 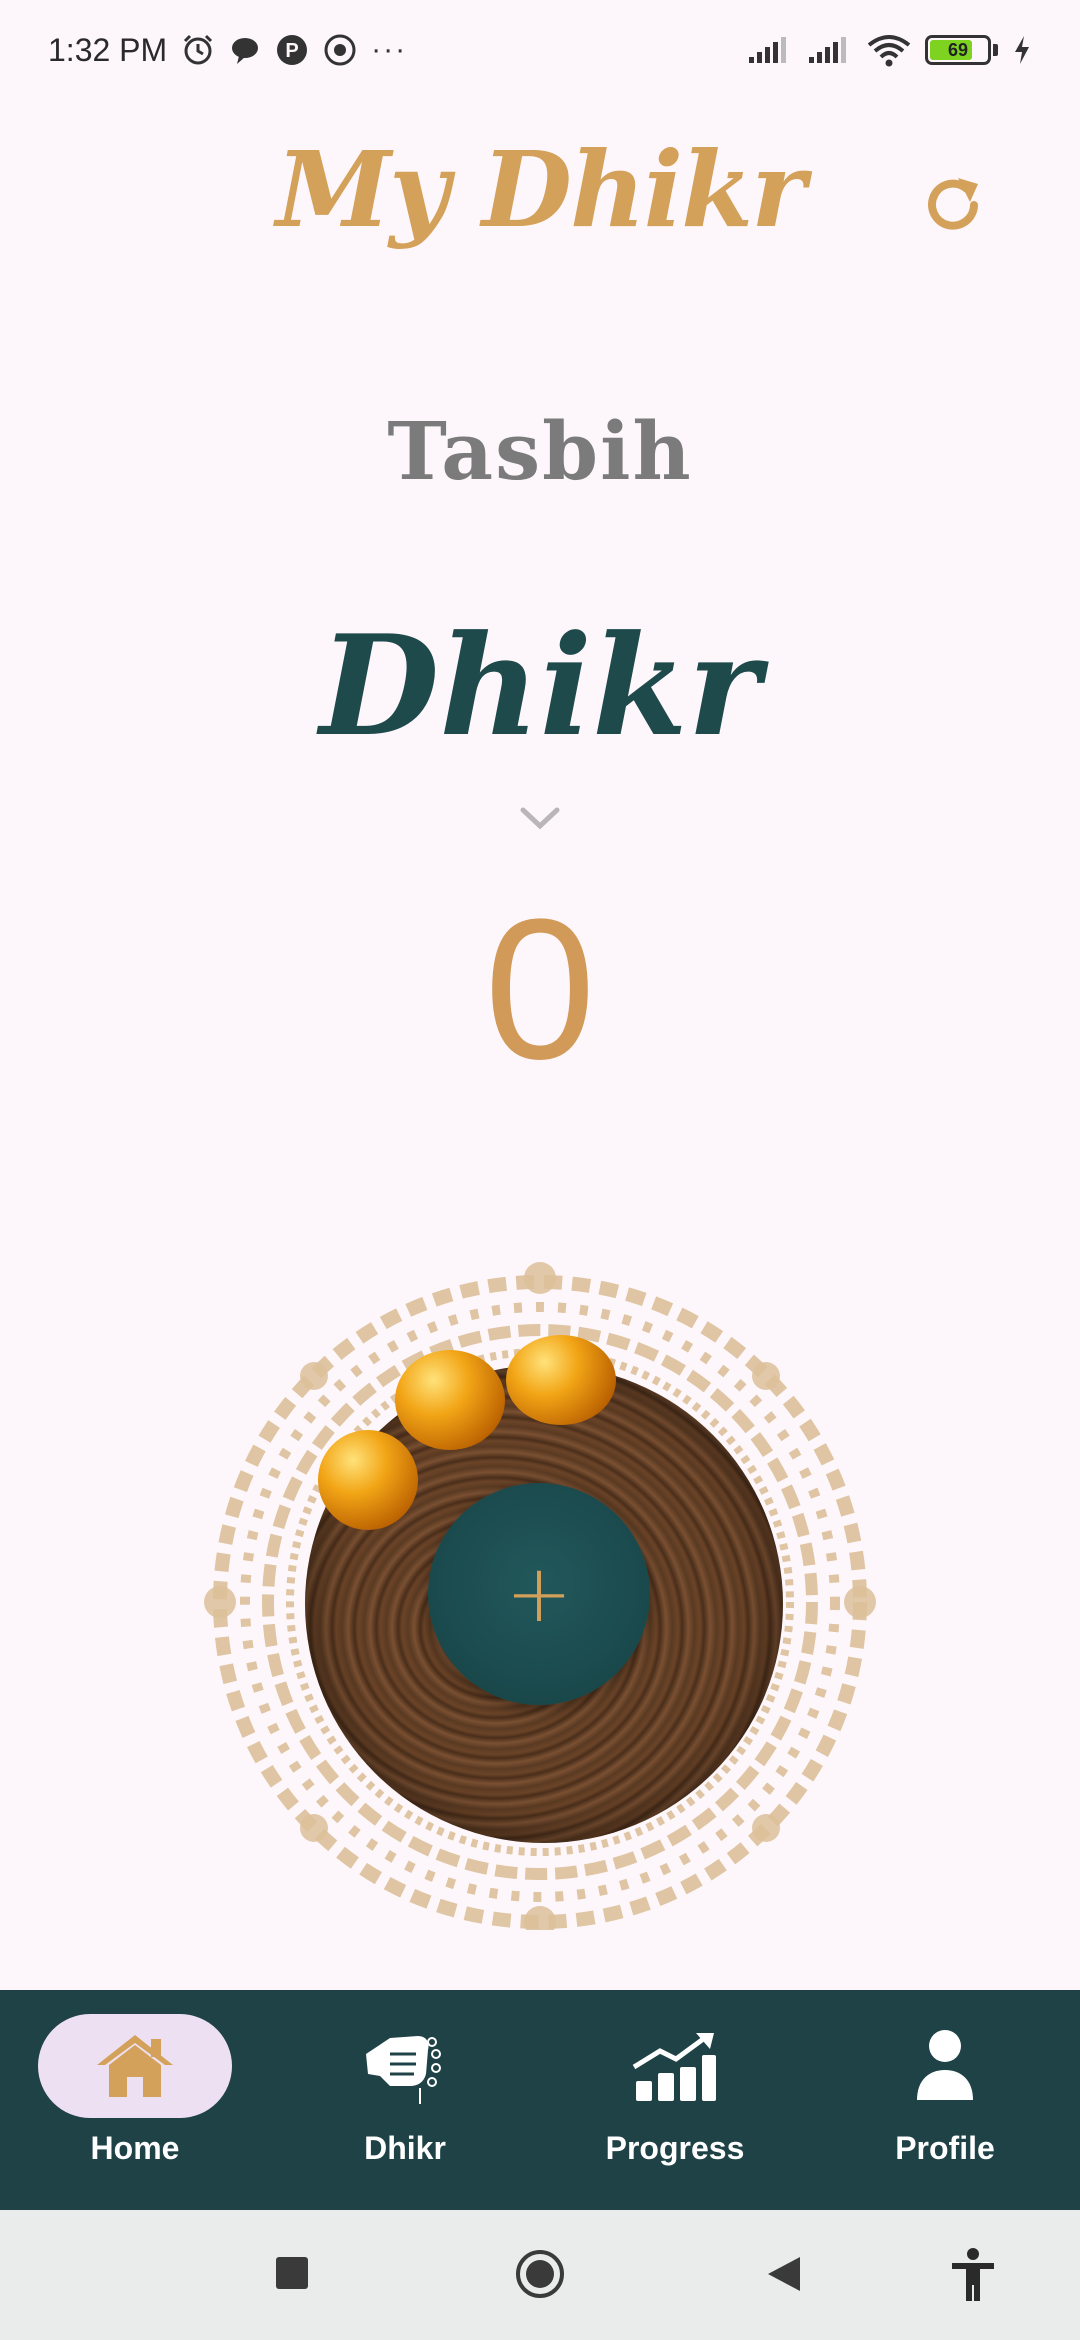 I want to click on progress-chart-icon, so click(x=674, y=2067).